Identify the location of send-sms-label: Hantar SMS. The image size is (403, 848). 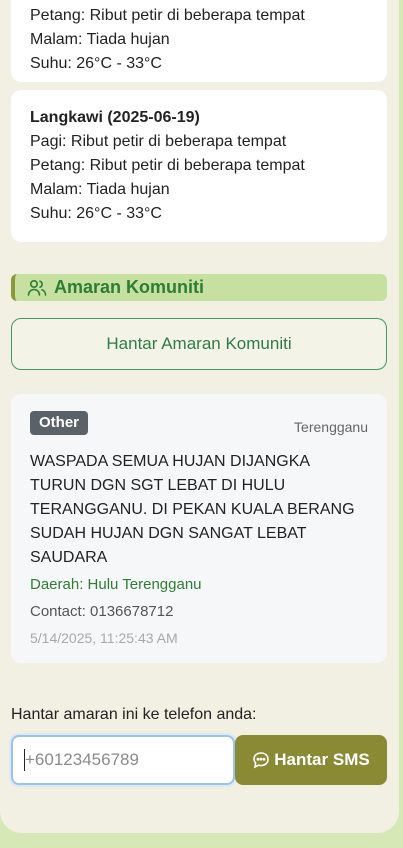
(322, 759).